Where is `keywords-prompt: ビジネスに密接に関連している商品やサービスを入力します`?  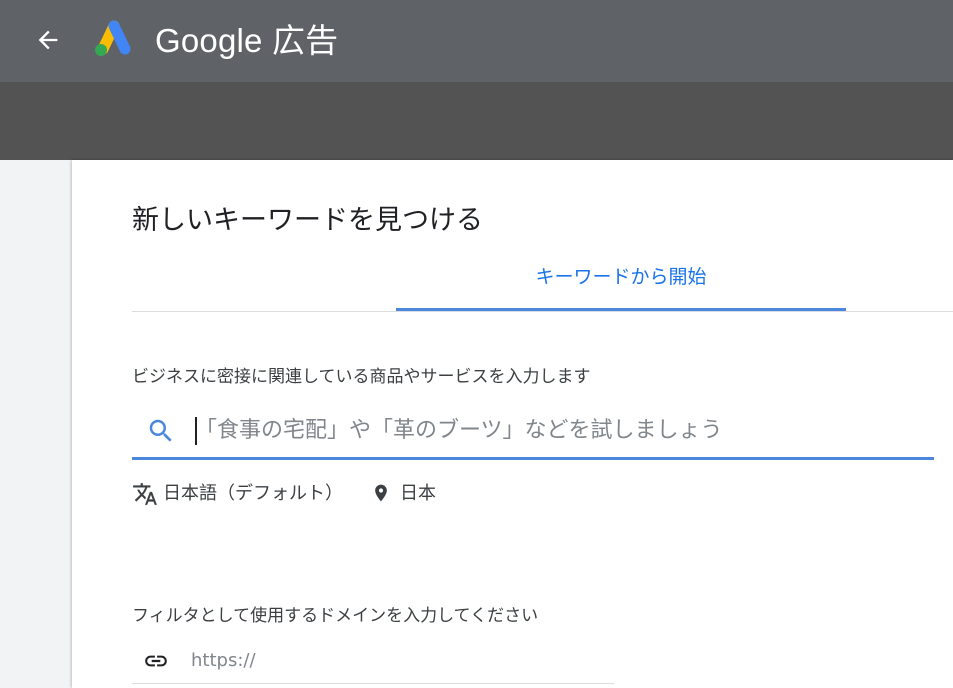 keywords-prompt: ビジネスに密接に関連している商品やサービスを入力します is located at coordinates (361, 377).